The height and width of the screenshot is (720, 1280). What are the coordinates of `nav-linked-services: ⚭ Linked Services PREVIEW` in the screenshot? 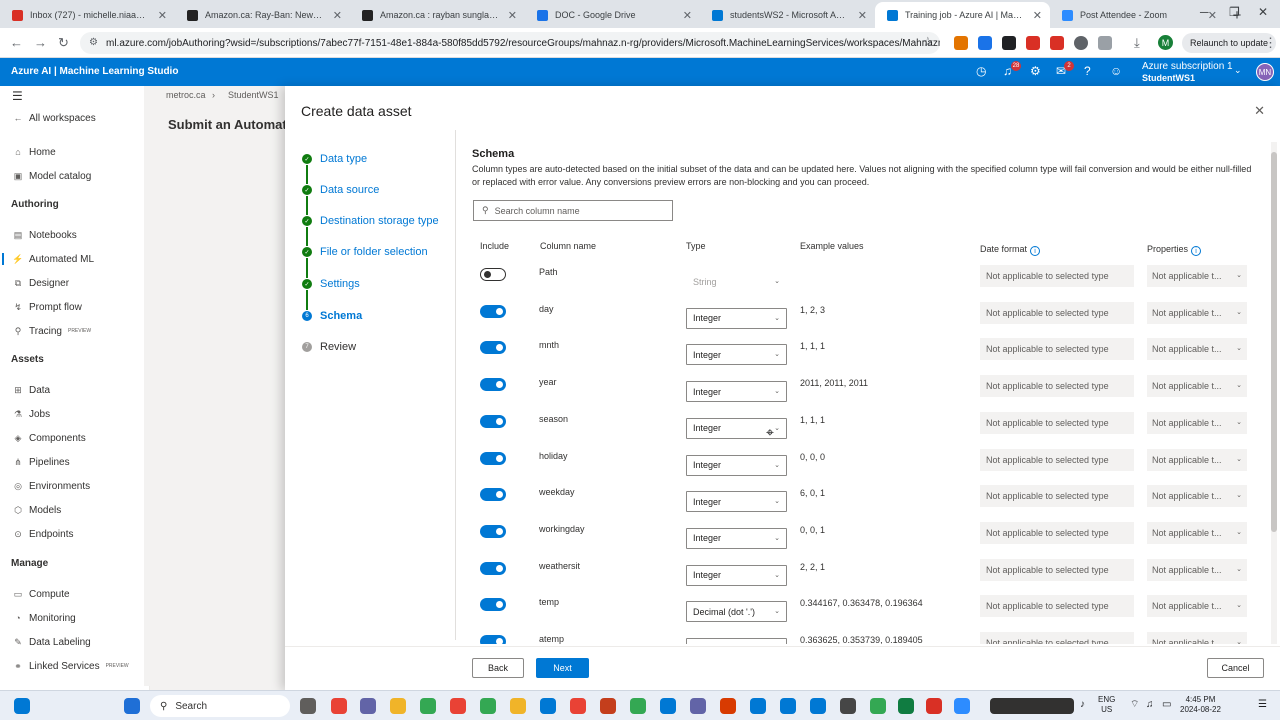 It's located at (70, 666).